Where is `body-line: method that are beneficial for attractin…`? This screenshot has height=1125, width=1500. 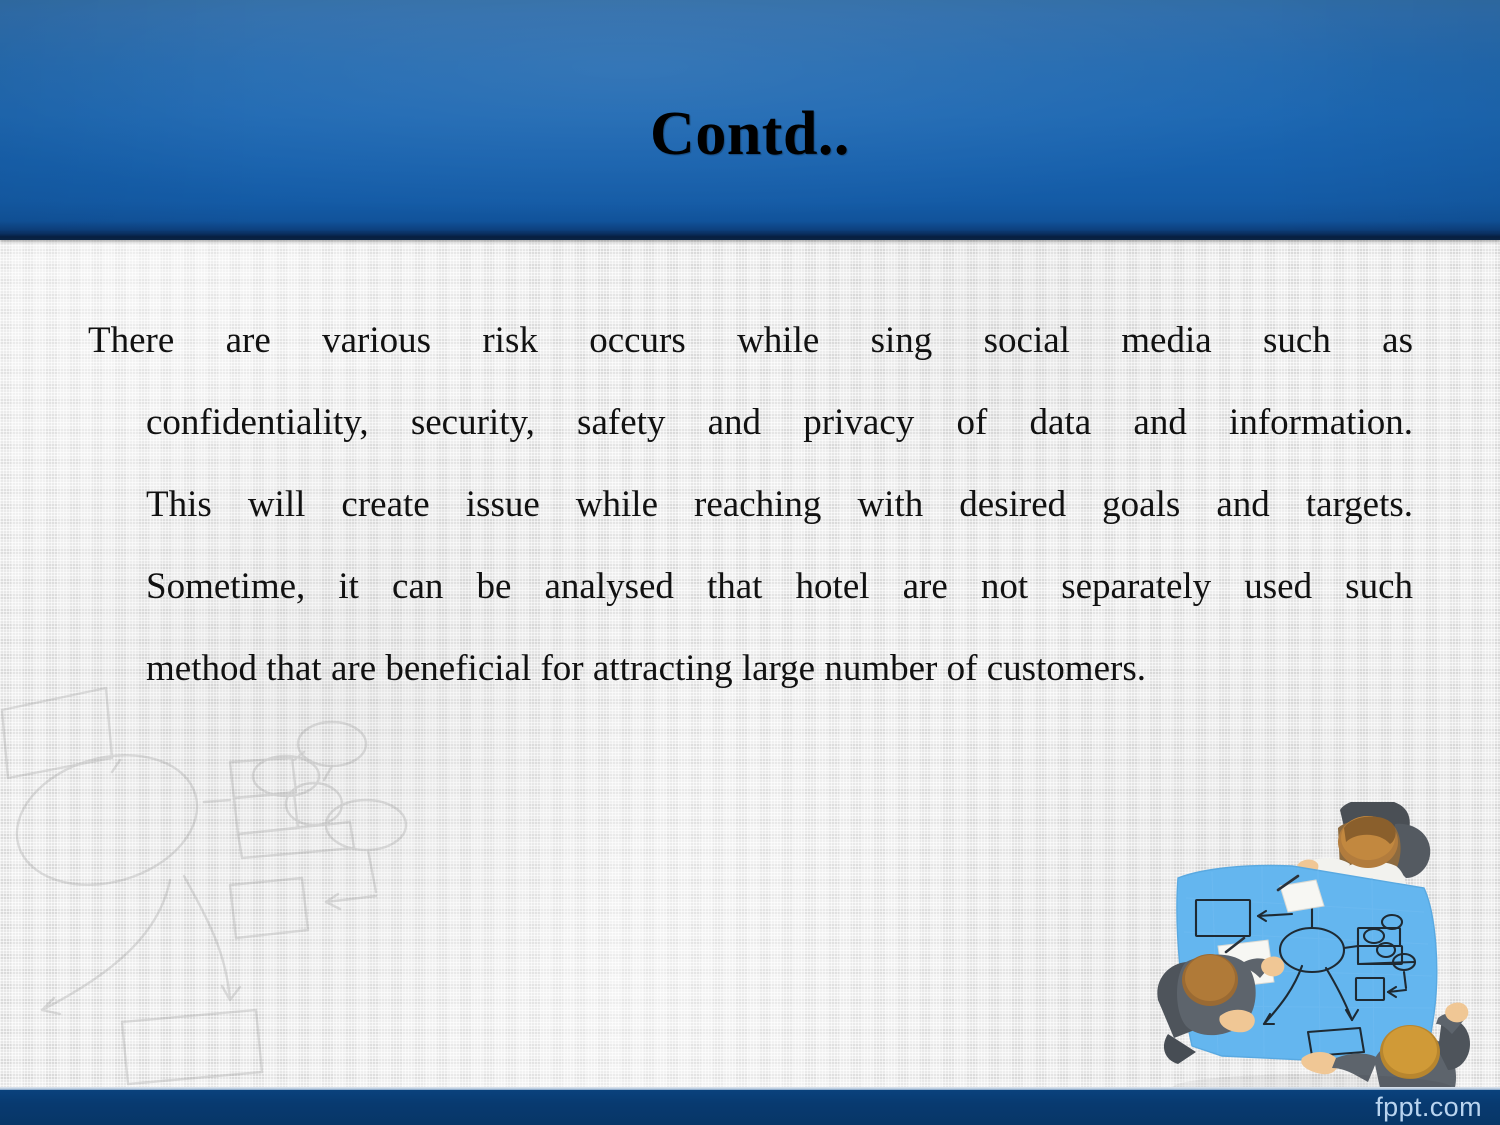
body-line: method that are beneficial for attractin… is located at coordinates (646, 668).